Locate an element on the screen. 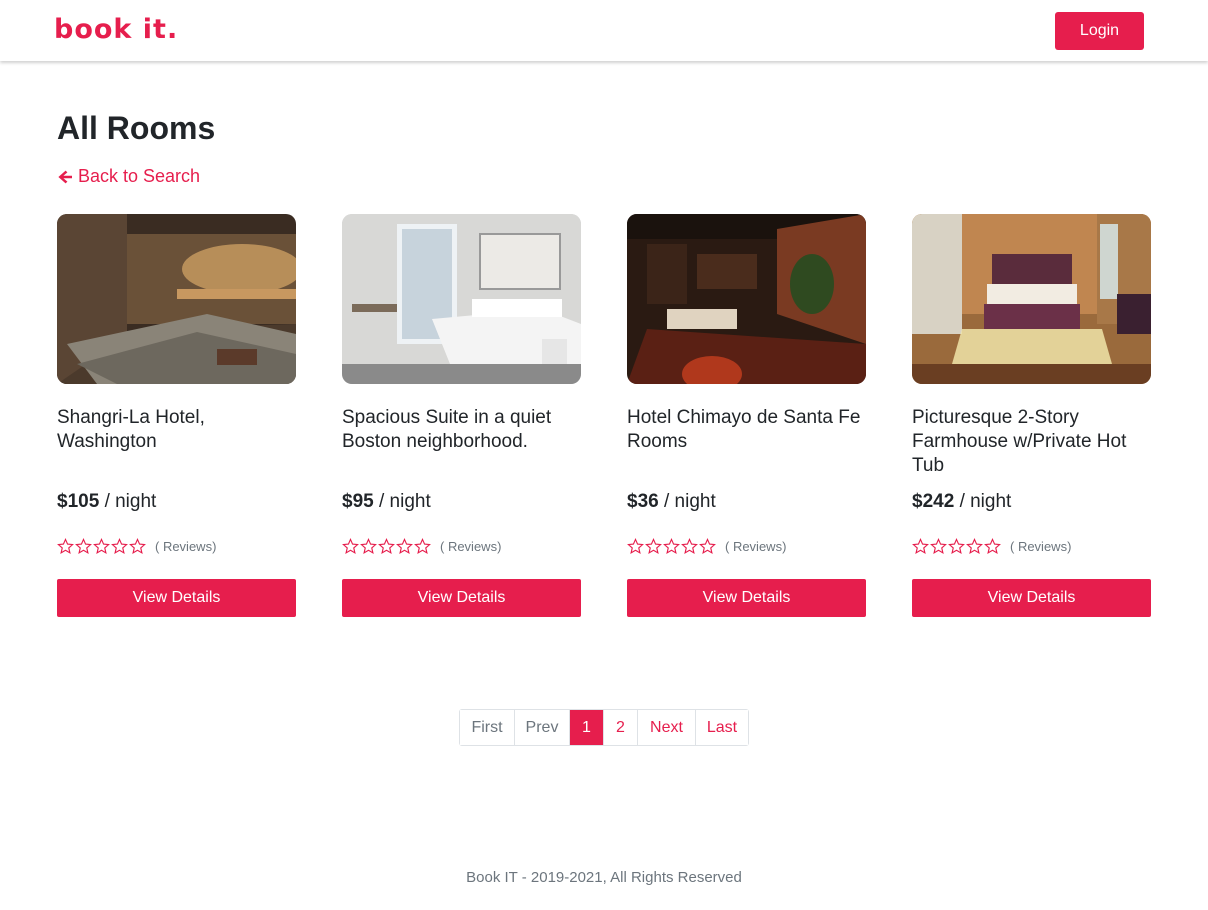 This screenshot has width=1208, height=910. footer-text: Book IT - 2019-2021, All Rights Reserved is located at coordinates (604, 877).